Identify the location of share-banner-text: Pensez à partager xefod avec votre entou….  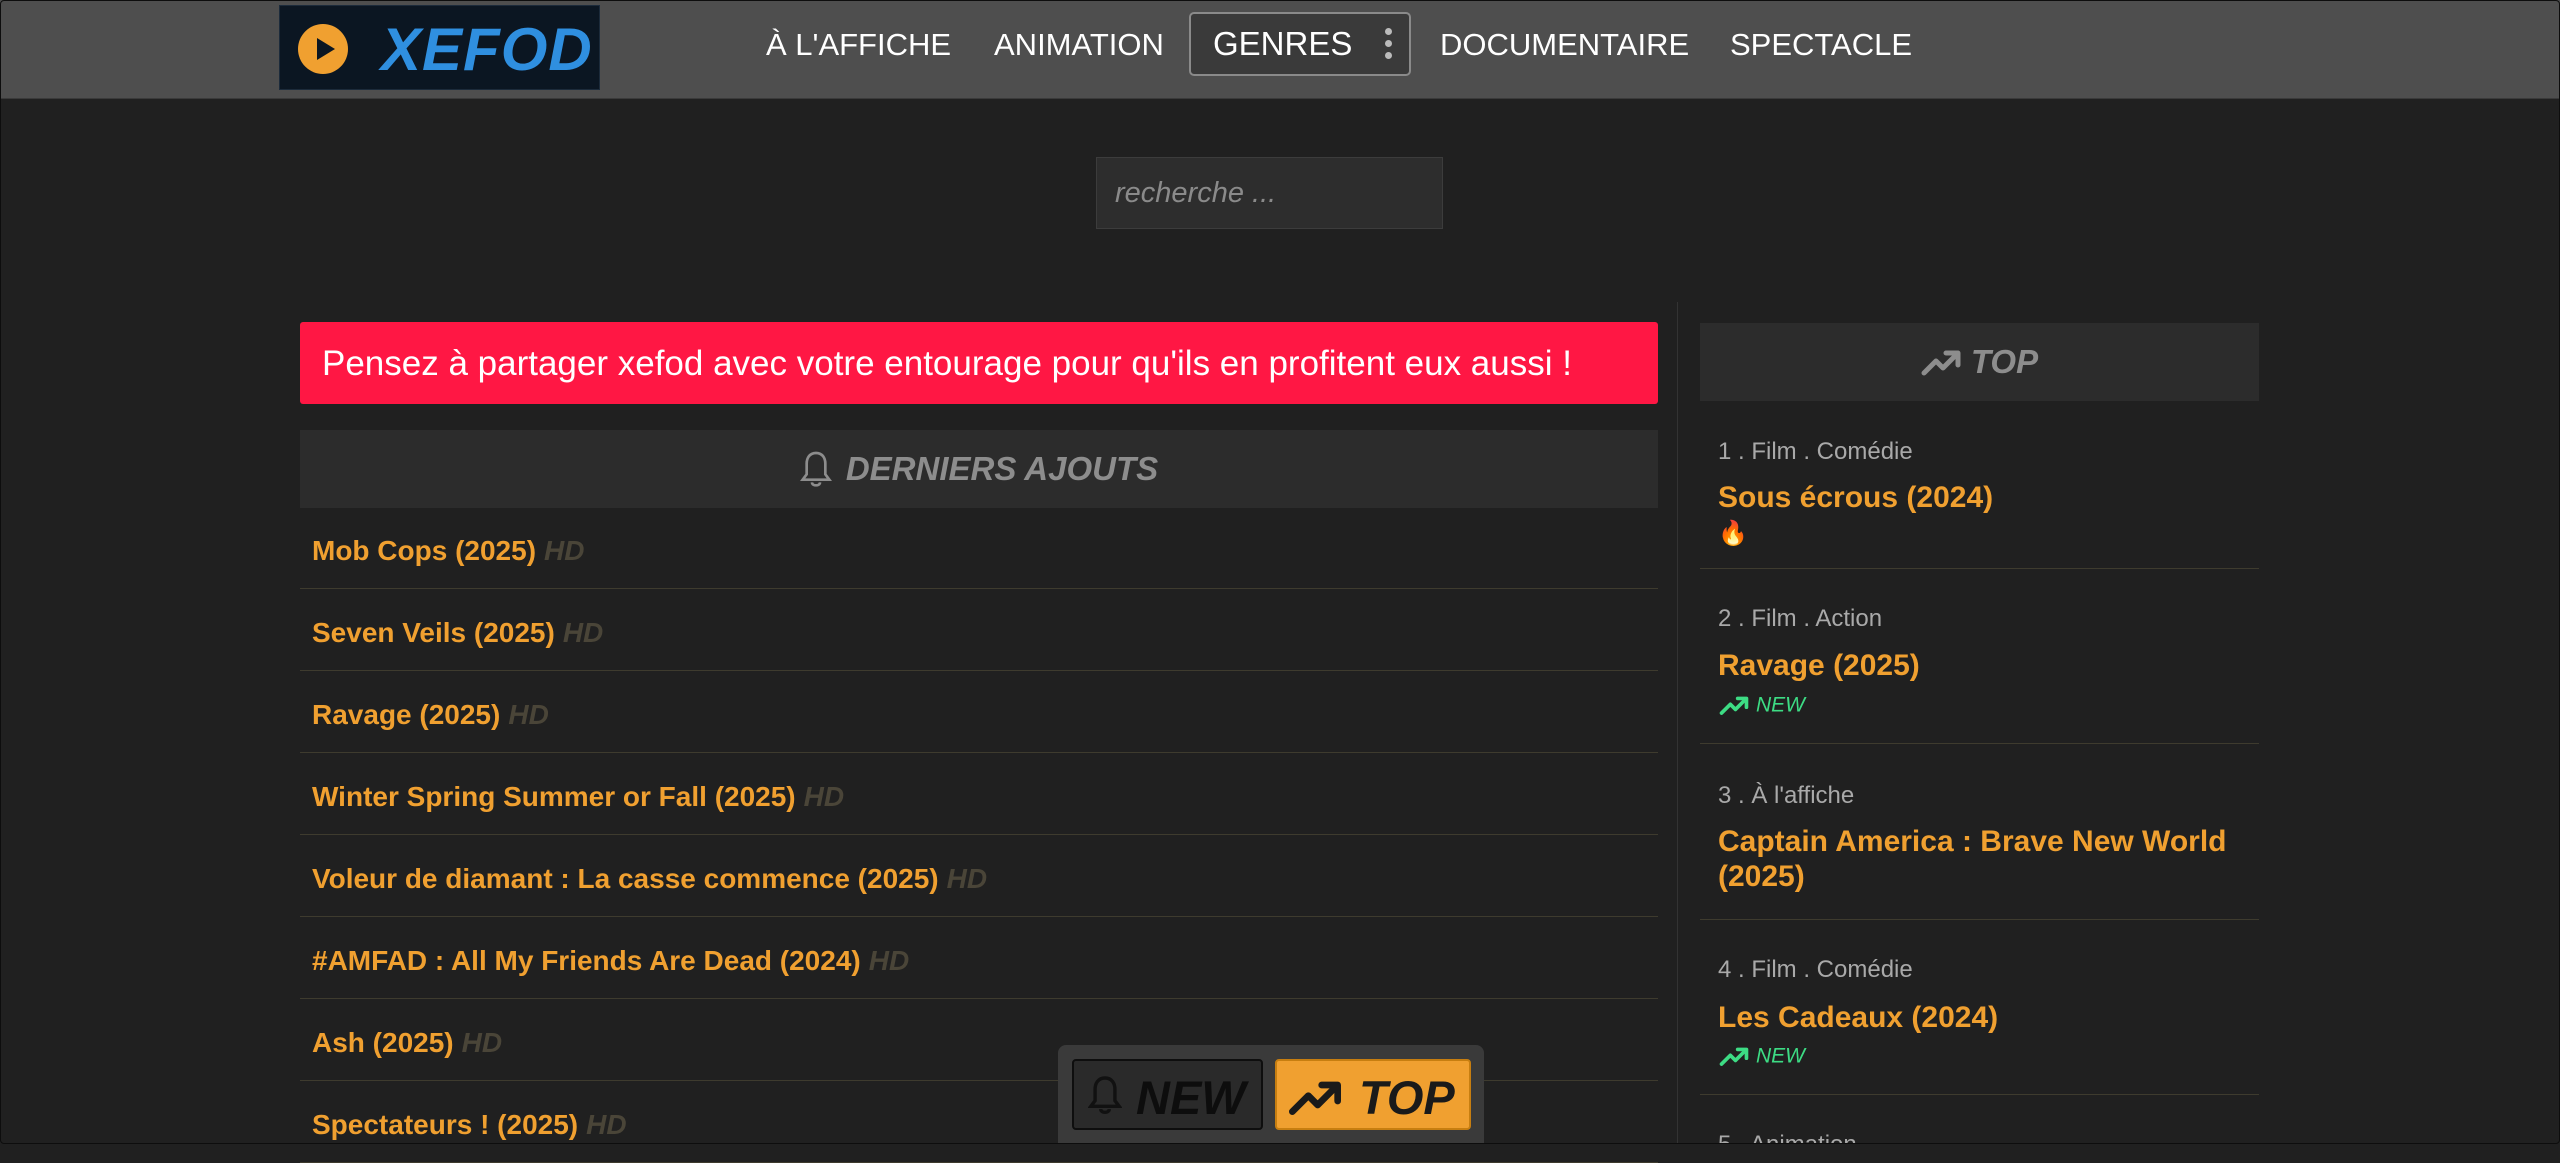
(947, 363).